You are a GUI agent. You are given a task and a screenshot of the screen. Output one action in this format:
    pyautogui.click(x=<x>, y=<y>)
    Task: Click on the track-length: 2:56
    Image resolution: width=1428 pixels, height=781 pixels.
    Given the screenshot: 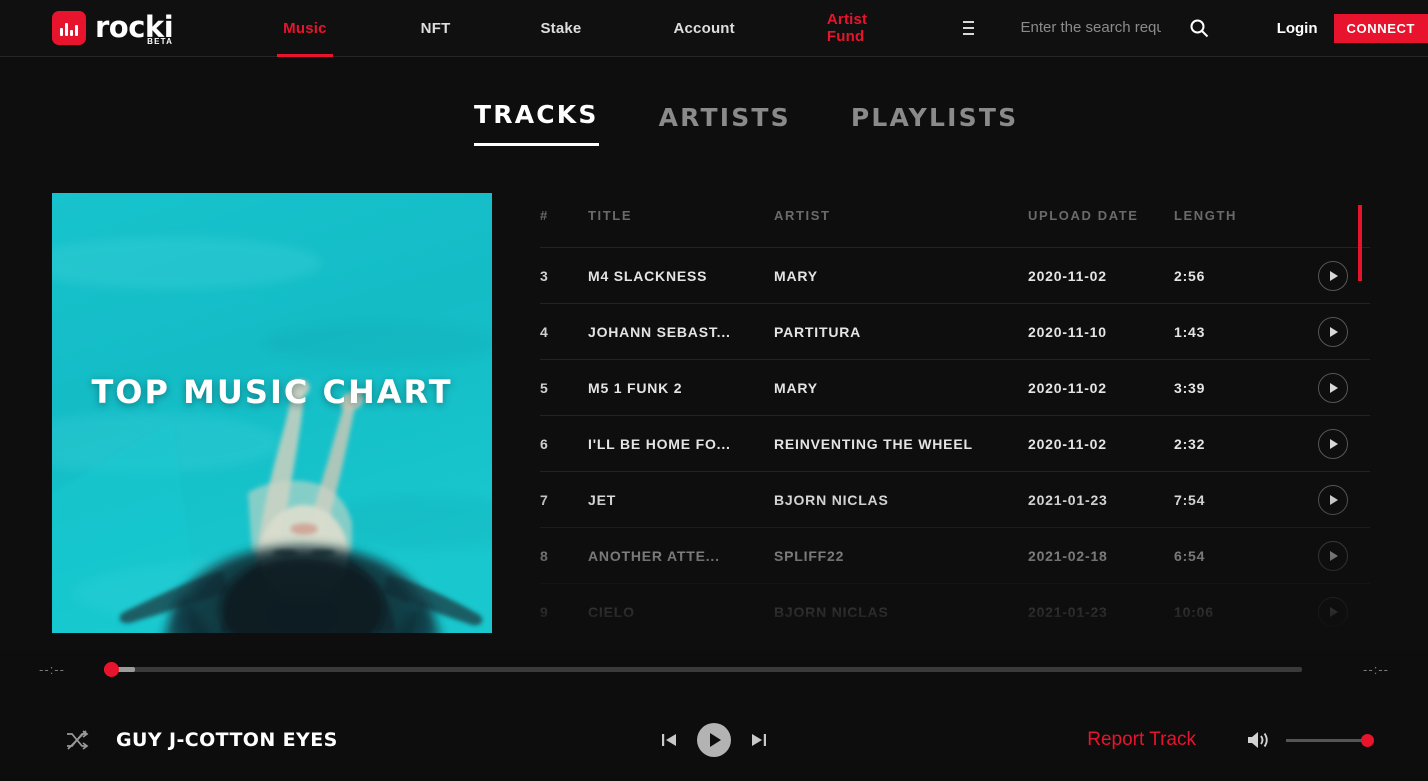 What is the action you would take?
    pyautogui.click(x=1190, y=275)
    